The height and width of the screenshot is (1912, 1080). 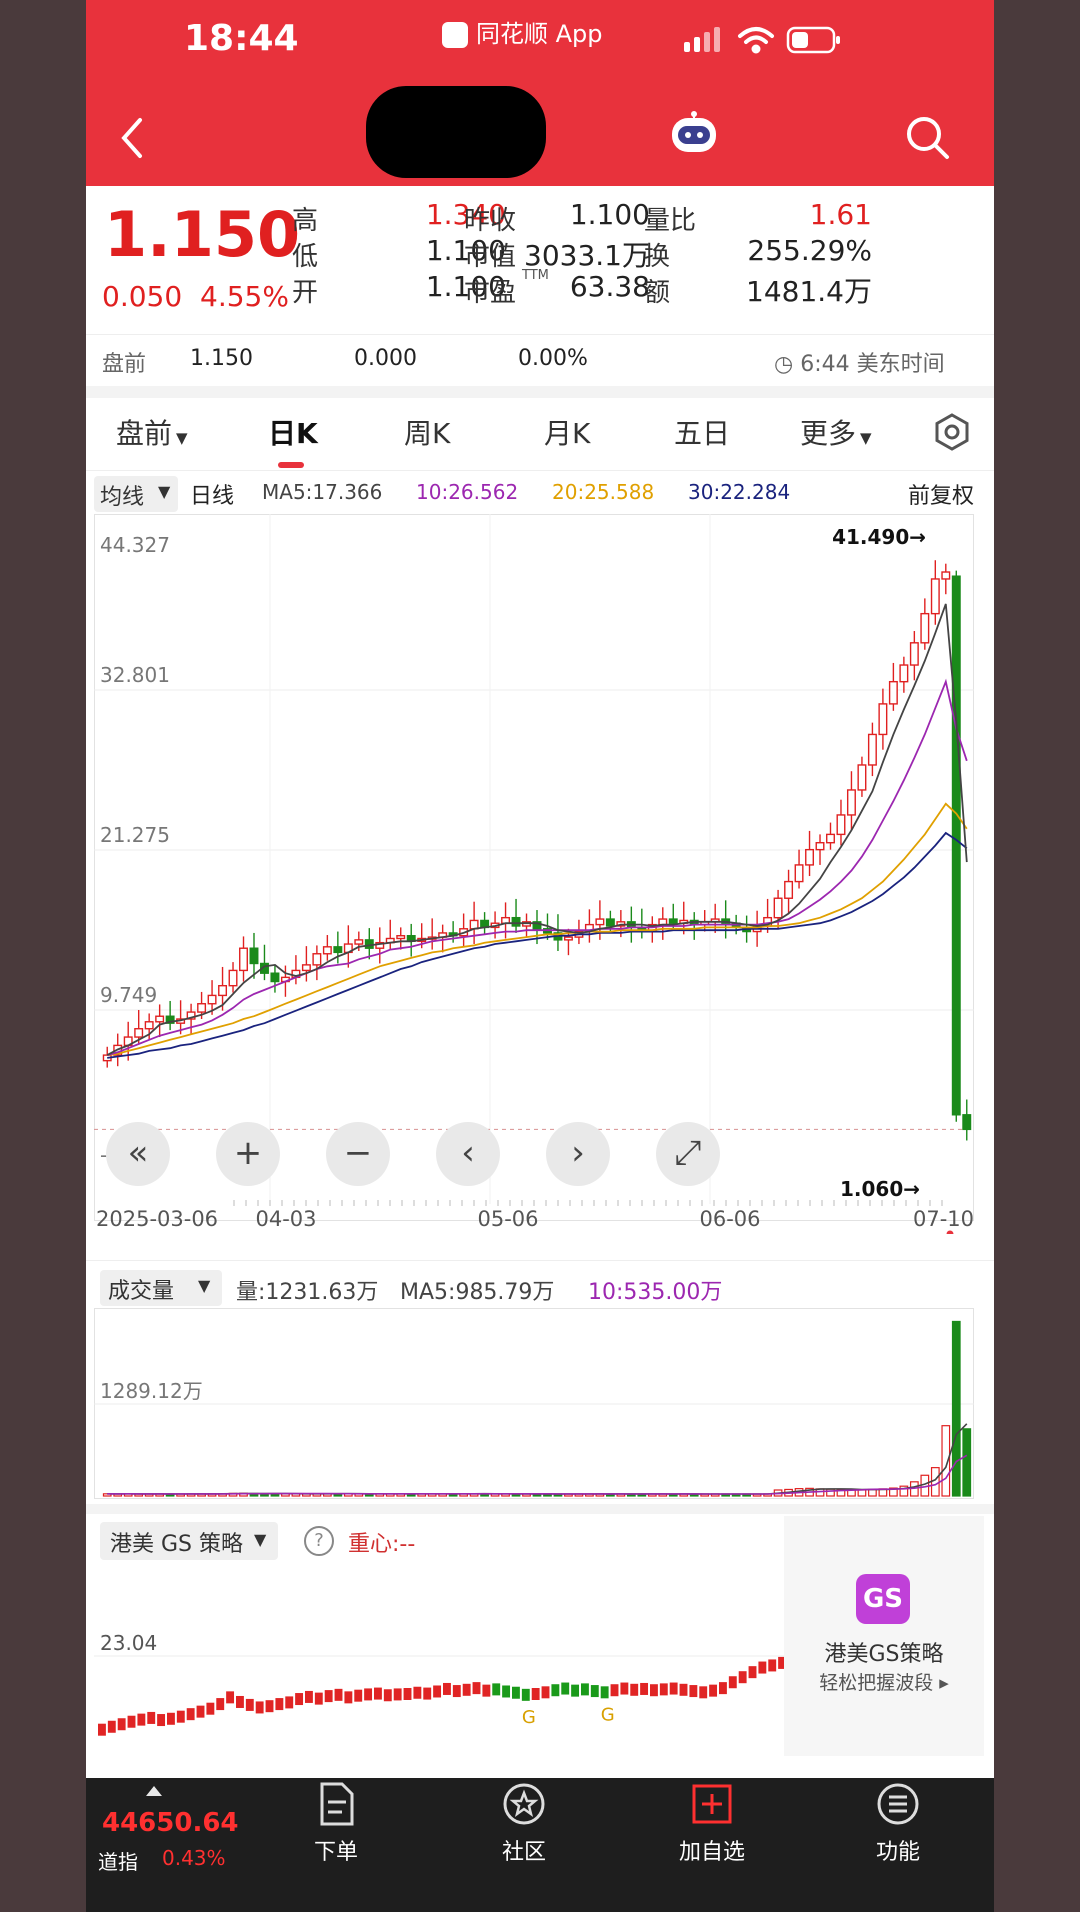 What do you see at coordinates (189, 1541) in the screenshot?
I see `indicator-selector: 港美 GS 策略 ▼` at bounding box center [189, 1541].